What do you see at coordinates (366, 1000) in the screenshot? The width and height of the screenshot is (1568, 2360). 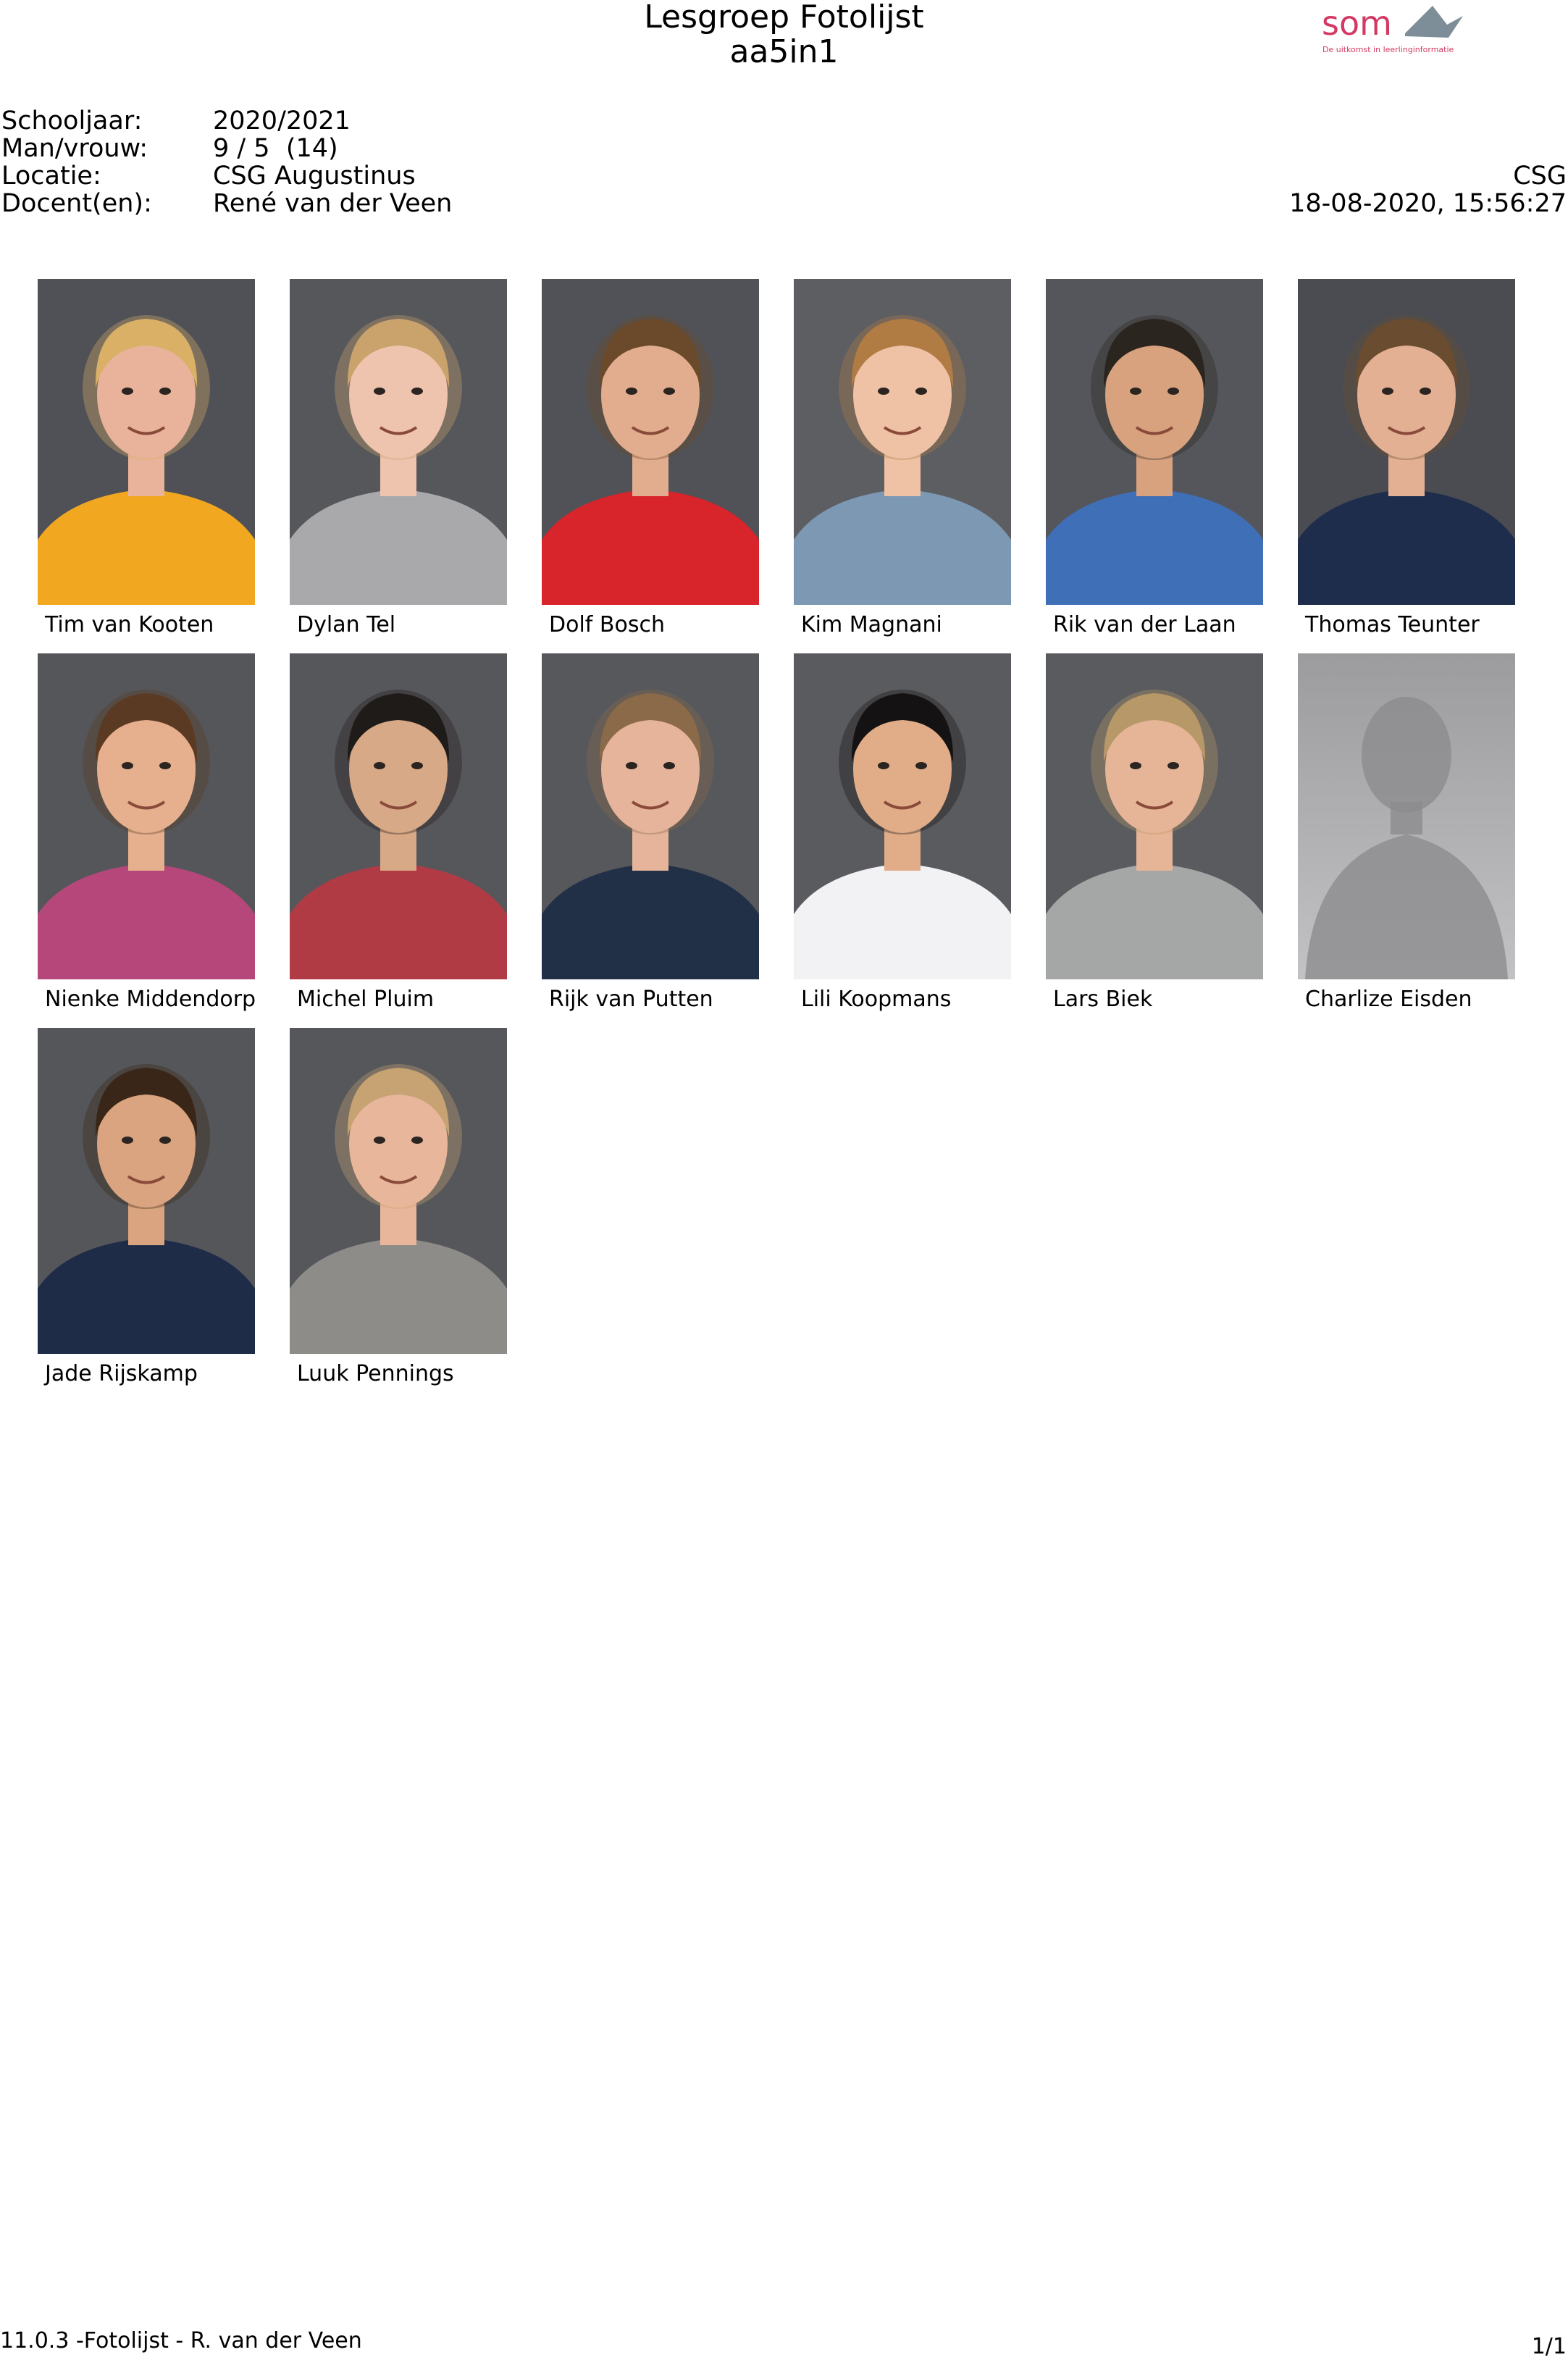 I see `student-name: Michel Pluim` at bounding box center [366, 1000].